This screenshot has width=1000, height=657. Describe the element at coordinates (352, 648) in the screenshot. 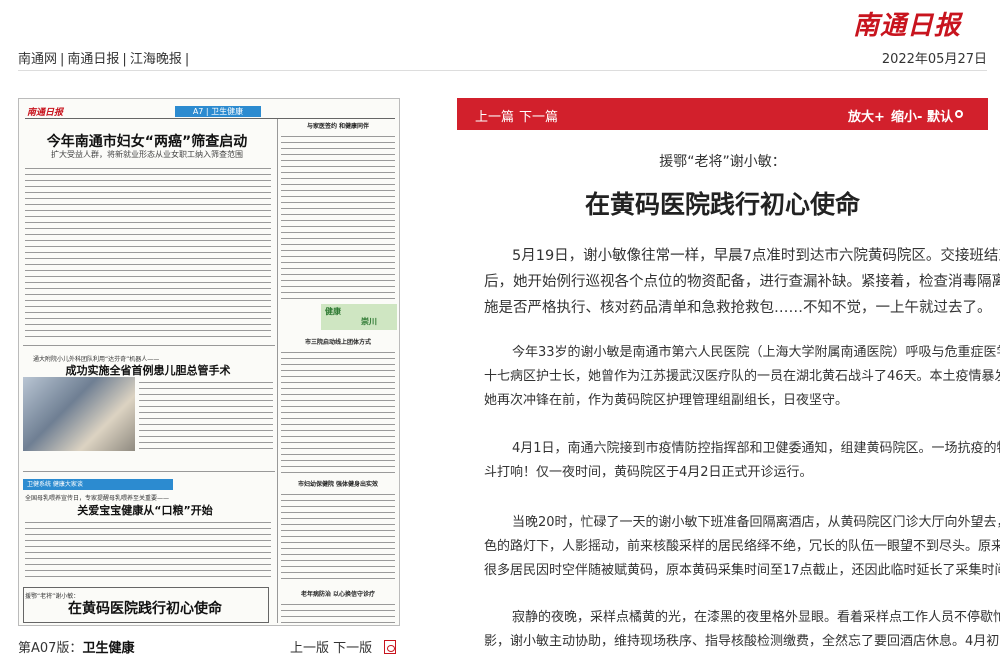

I see `next-page-link: 下一版` at that location.